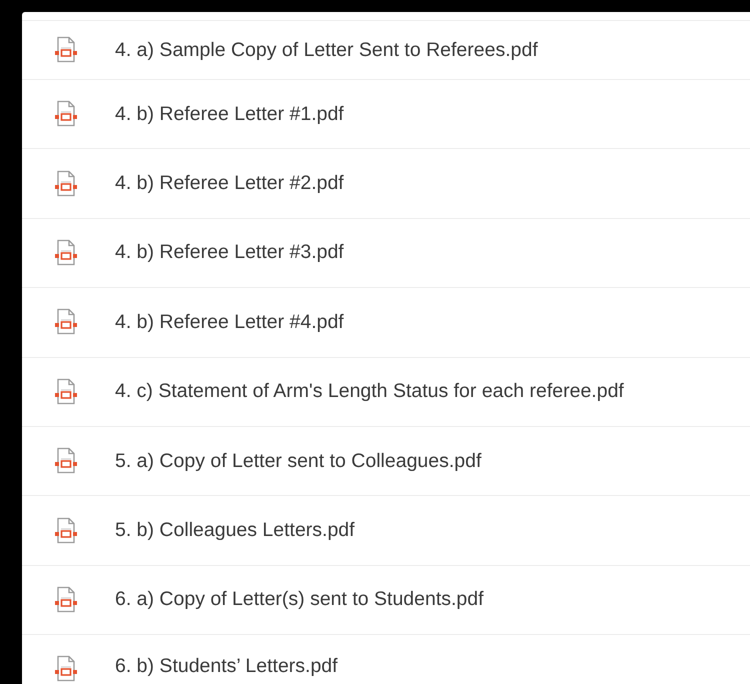 This screenshot has width=750, height=684. I want to click on file-name: 4. b) Referee Letter #4.pdf, so click(229, 322).